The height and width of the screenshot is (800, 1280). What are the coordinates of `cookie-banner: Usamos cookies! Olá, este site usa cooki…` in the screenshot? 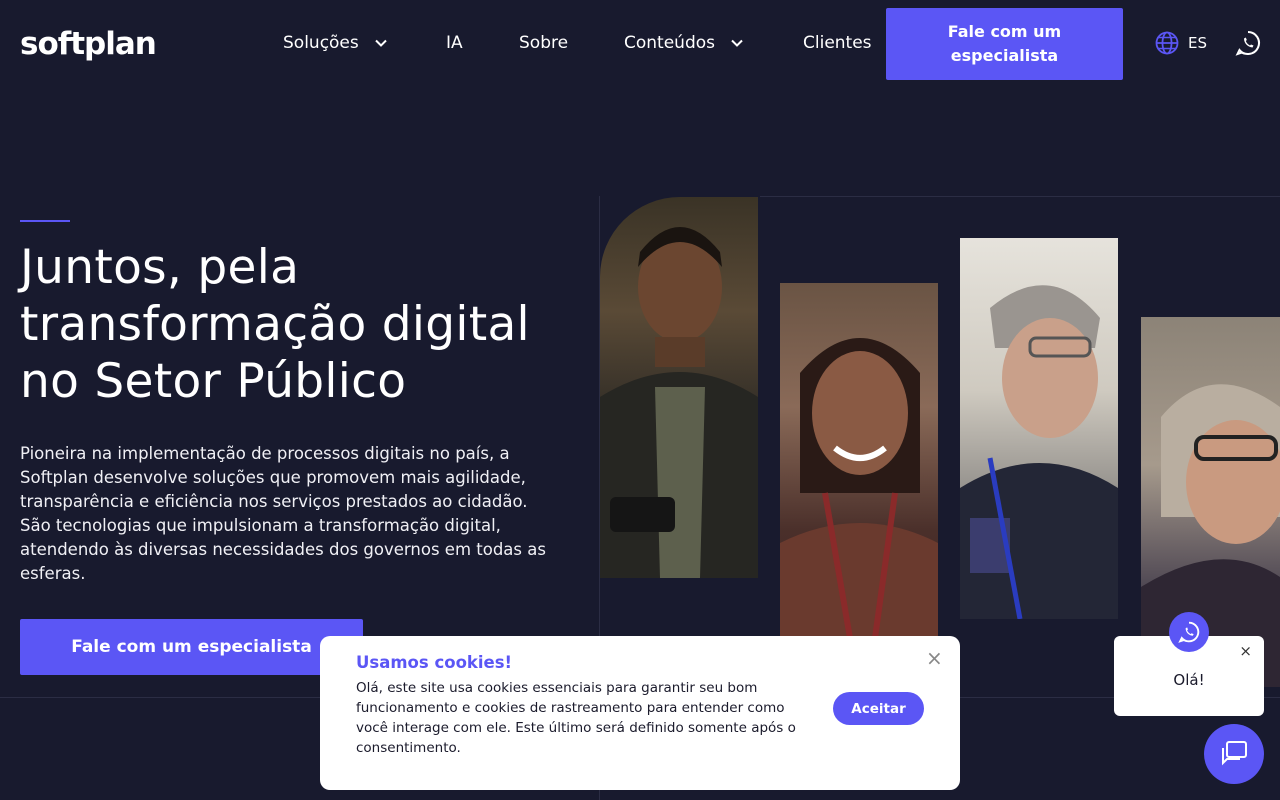 It's located at (640, 713).